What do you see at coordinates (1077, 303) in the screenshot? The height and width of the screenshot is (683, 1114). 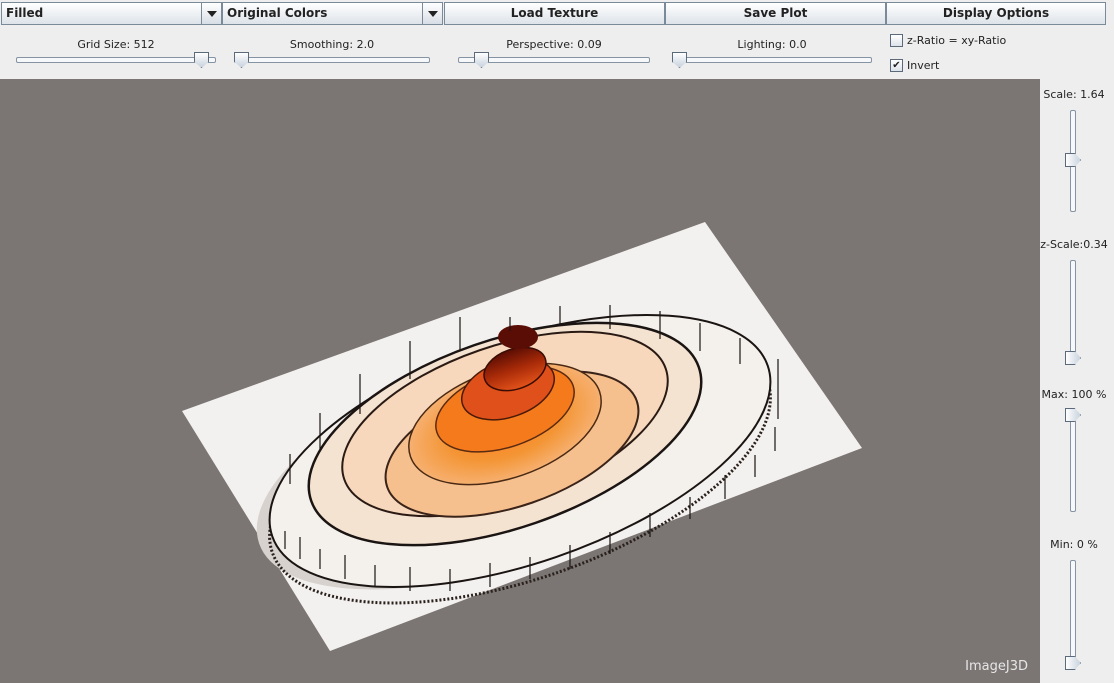 I see `z-scale-slider: z-Scale:0.34` at bounding box center [1077, 303].